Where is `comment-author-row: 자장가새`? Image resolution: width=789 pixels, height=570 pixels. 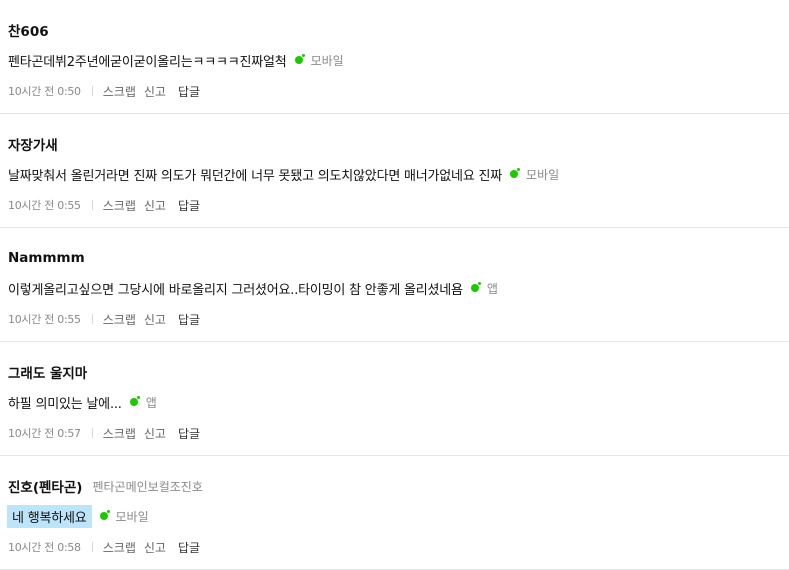
comment-author-row: 자장가새 is located at coordinates (33, 144).